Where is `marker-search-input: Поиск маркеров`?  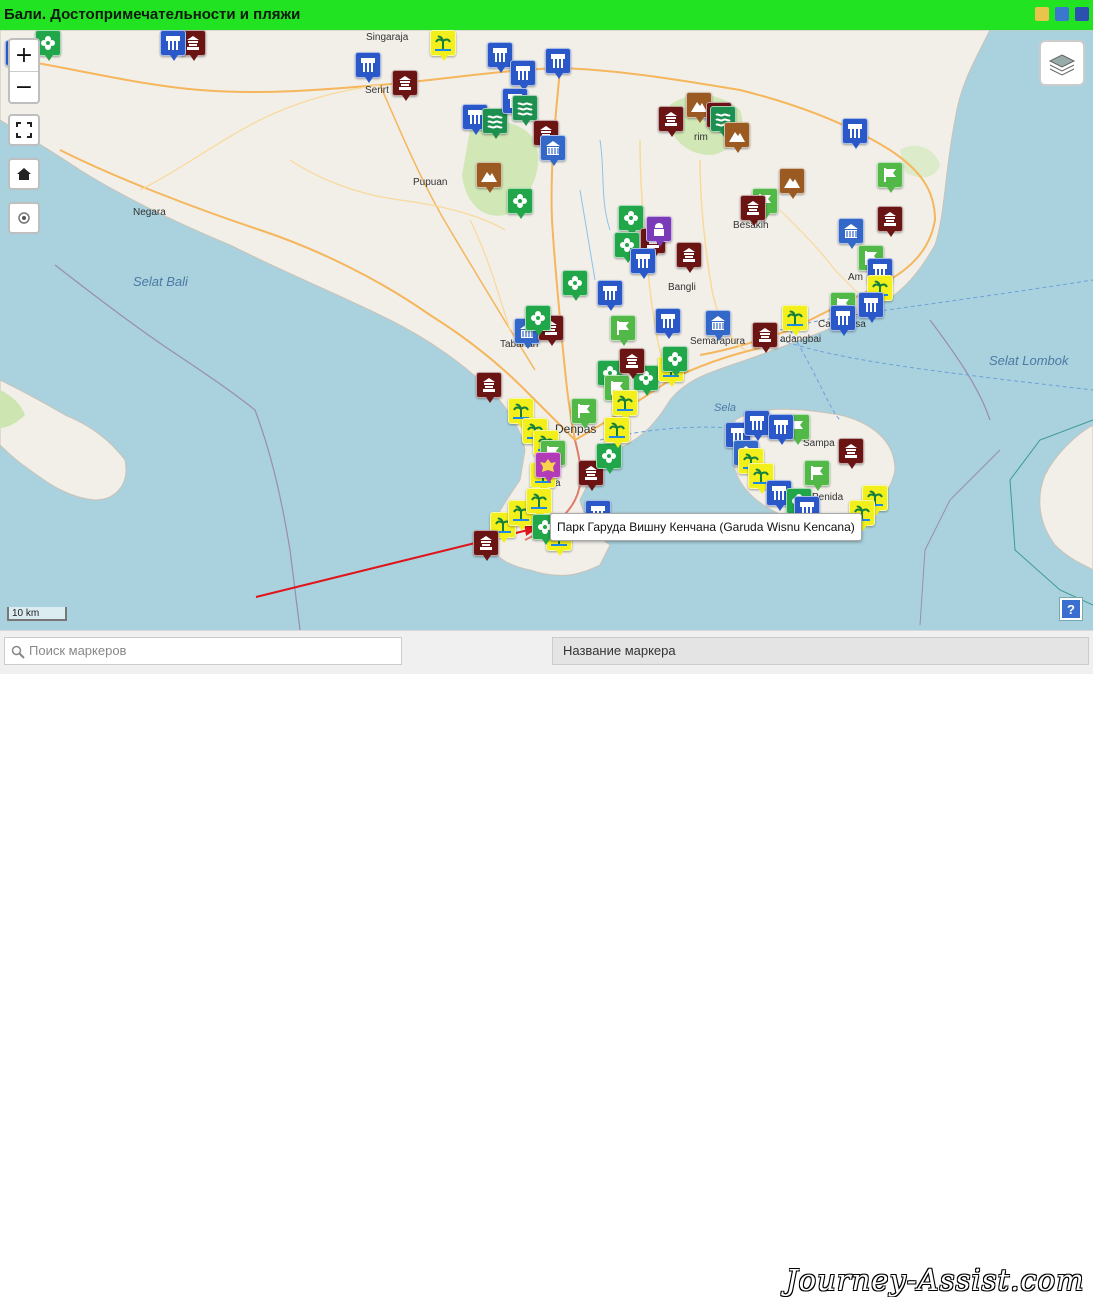 marker-search-input: Поиск маркеров is located at coordinates (203, 651).